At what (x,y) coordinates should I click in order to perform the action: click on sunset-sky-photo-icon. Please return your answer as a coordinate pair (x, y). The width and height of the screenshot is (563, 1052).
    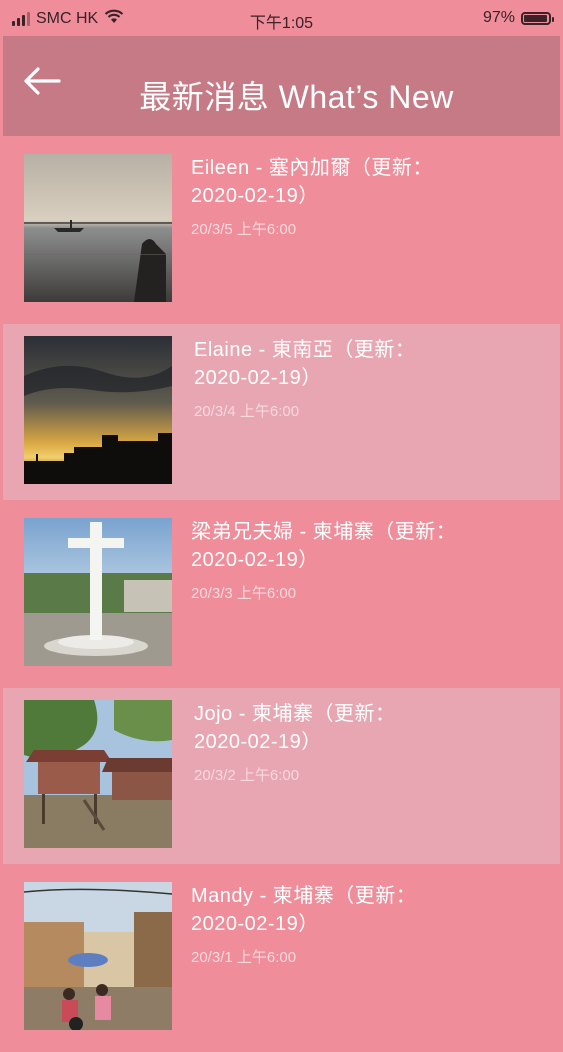
    Looking at the image, I should click on (98, 410).